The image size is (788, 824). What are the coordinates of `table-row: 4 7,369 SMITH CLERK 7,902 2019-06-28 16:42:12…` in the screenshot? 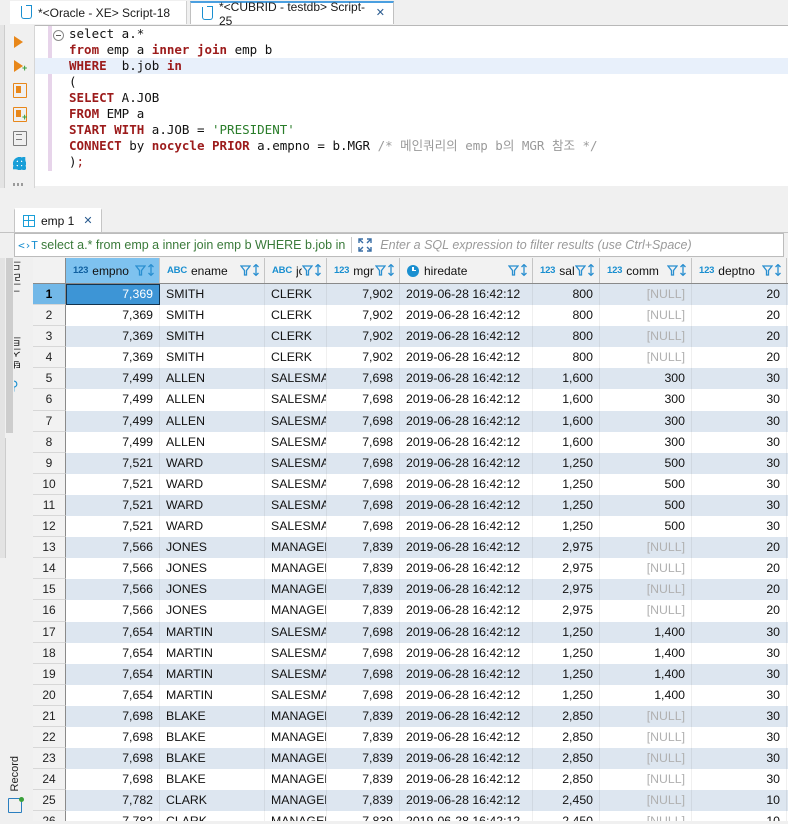 It's located at (410, 358).